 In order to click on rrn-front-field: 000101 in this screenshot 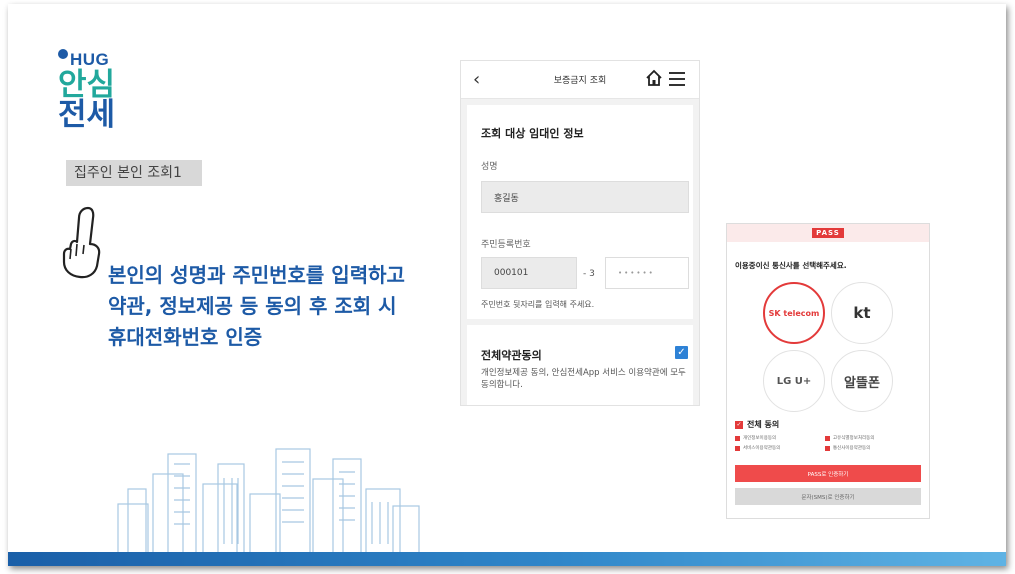, I will do `click(529, 273)`.